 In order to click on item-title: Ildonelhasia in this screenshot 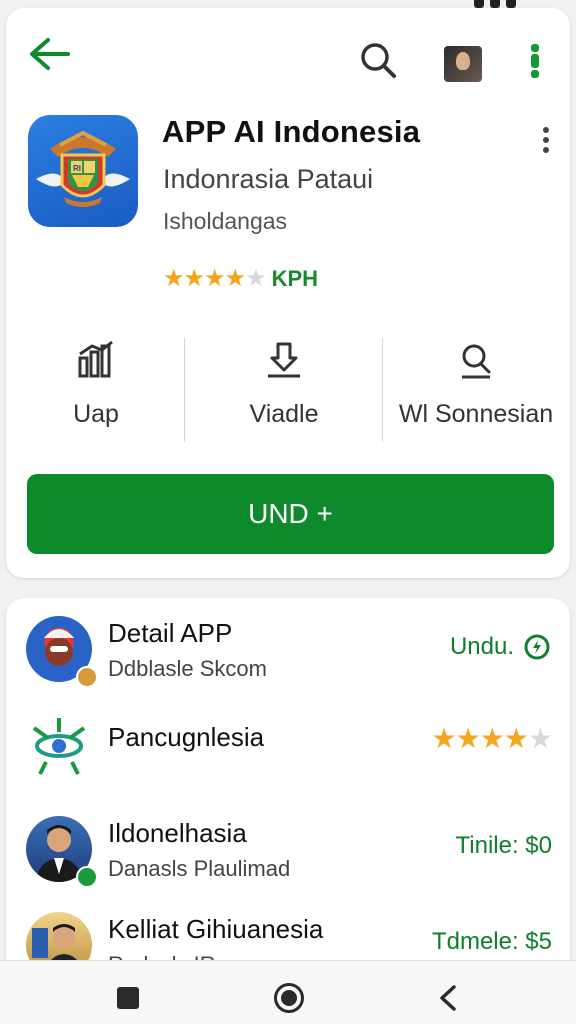, I will do `click(177, 833)`.